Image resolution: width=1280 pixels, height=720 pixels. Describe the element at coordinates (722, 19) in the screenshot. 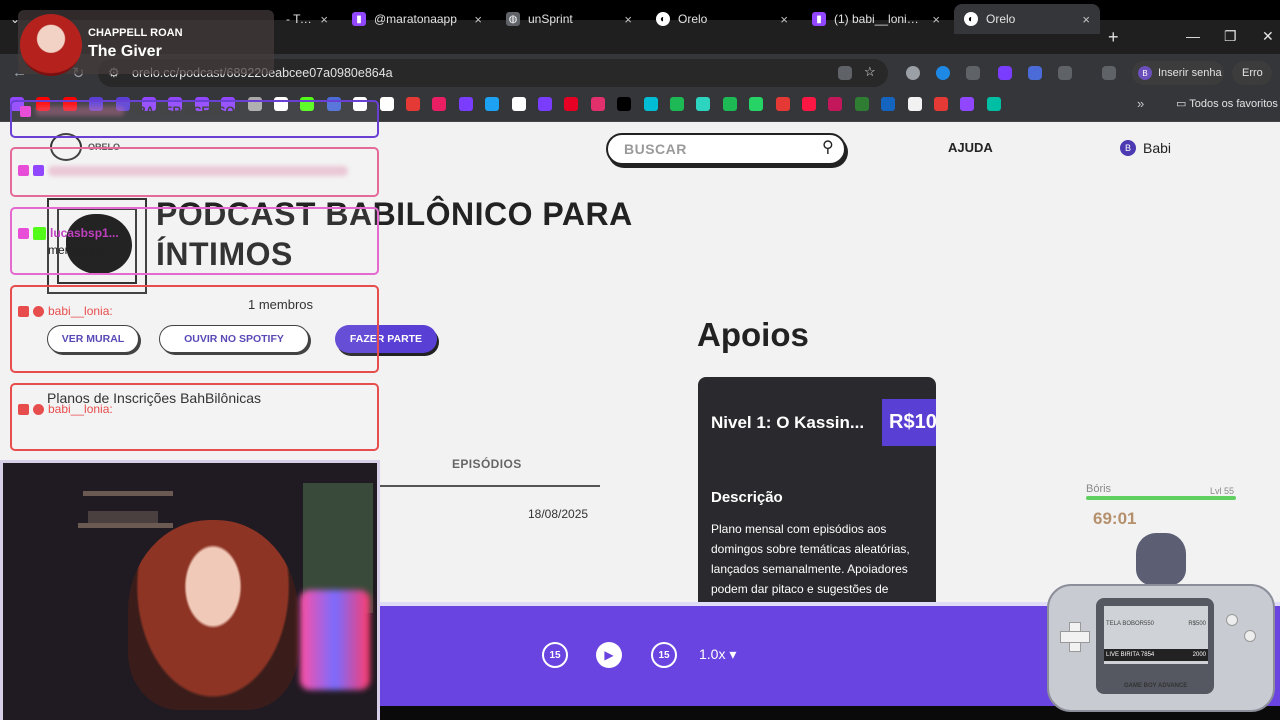

I see `tab-orelo-1: ◐ Orelo ×` at that location.